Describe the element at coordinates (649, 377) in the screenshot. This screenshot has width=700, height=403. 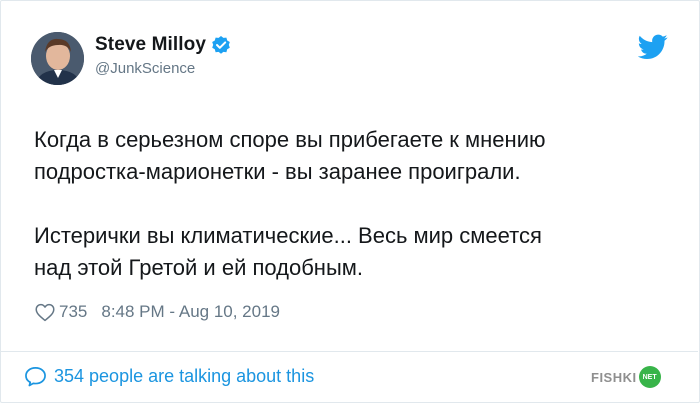
I see `watermark-badge: NET` at that location.